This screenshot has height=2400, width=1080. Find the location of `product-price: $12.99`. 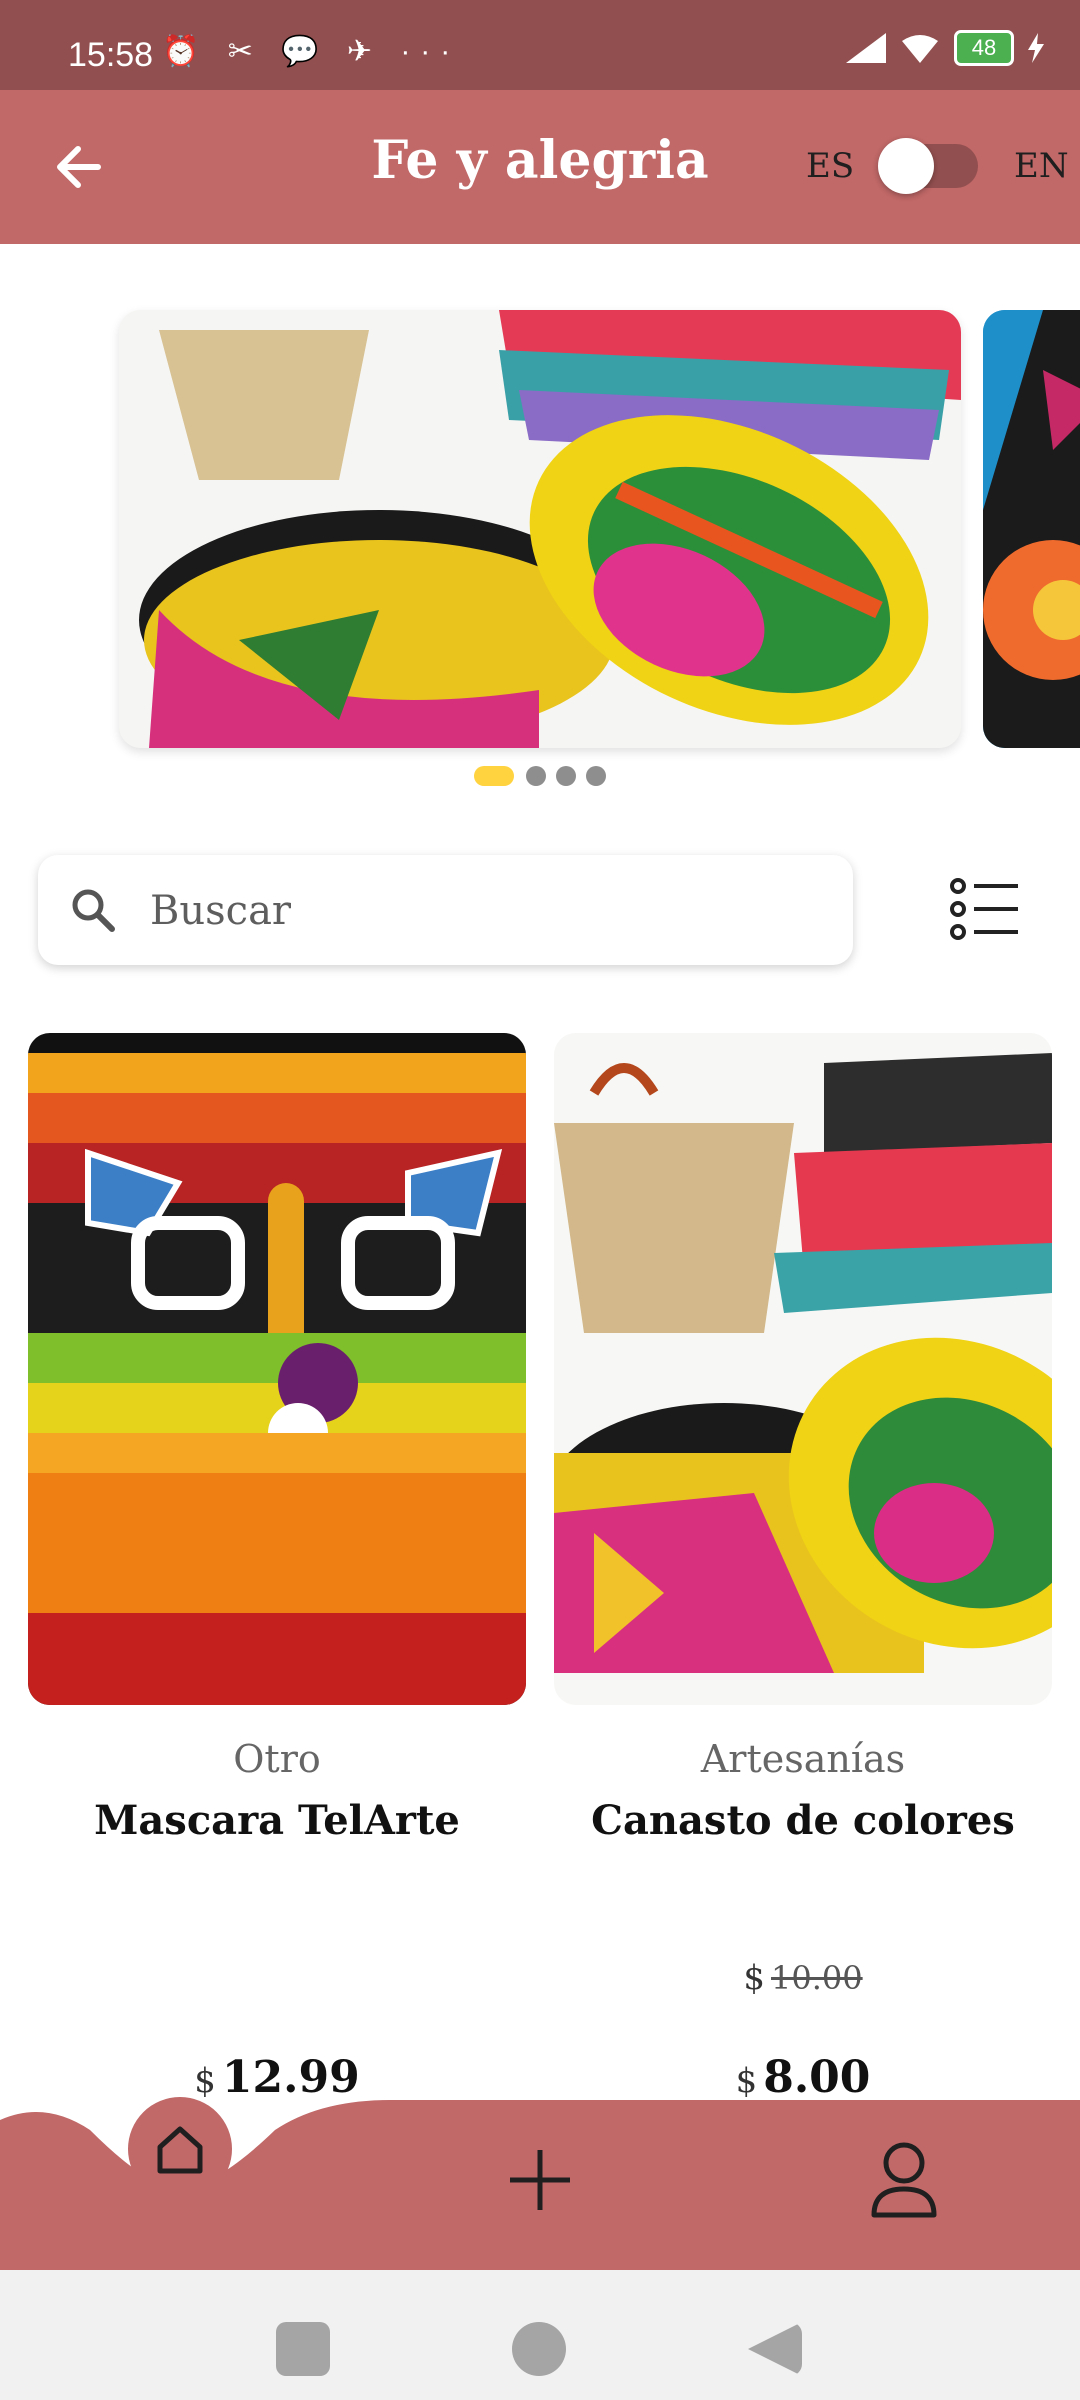

product-price: $12.99 is located at coordinates (277, 2077).